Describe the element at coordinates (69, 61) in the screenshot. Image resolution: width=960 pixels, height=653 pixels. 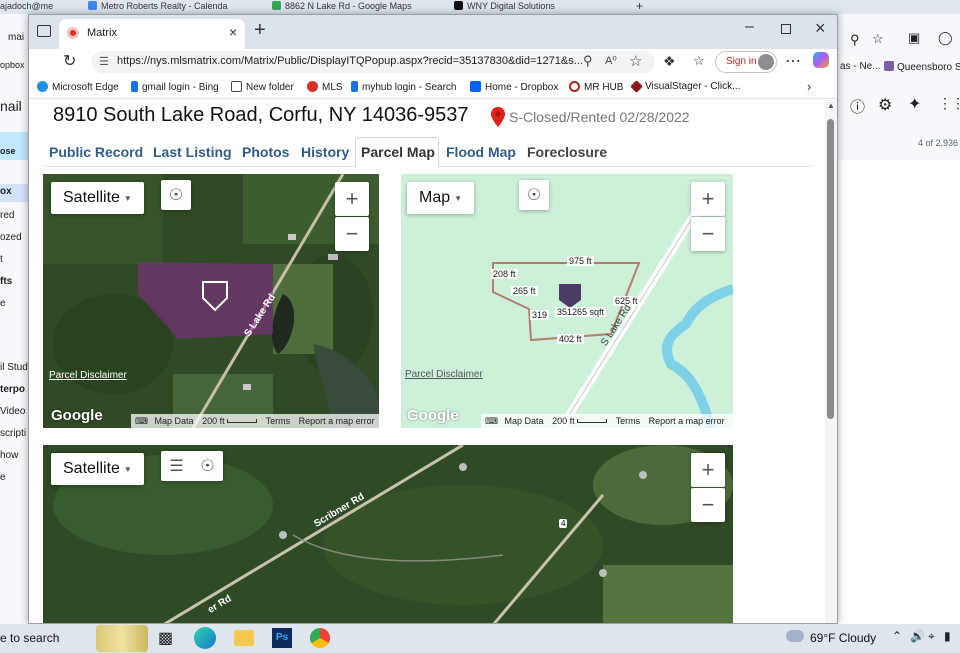
I see `refresh-icon: ↻` at that location.